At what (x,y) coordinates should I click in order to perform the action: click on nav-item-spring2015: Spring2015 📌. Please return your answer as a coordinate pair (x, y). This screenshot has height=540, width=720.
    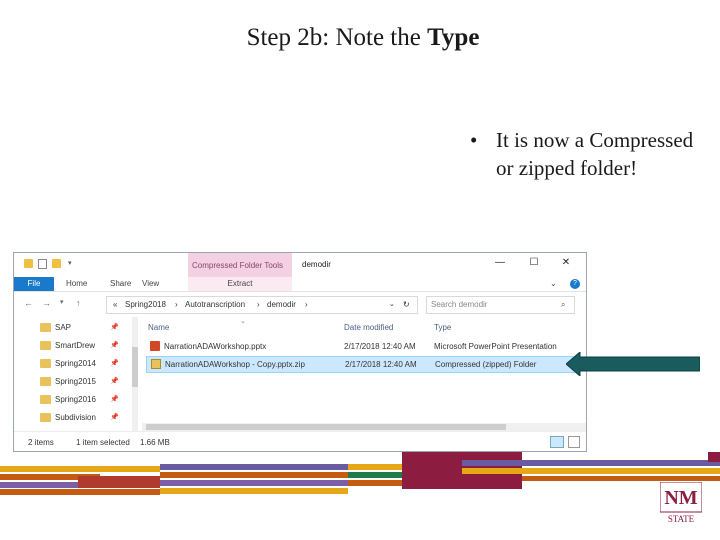
    Looking at the image, I should click on (80, 382).